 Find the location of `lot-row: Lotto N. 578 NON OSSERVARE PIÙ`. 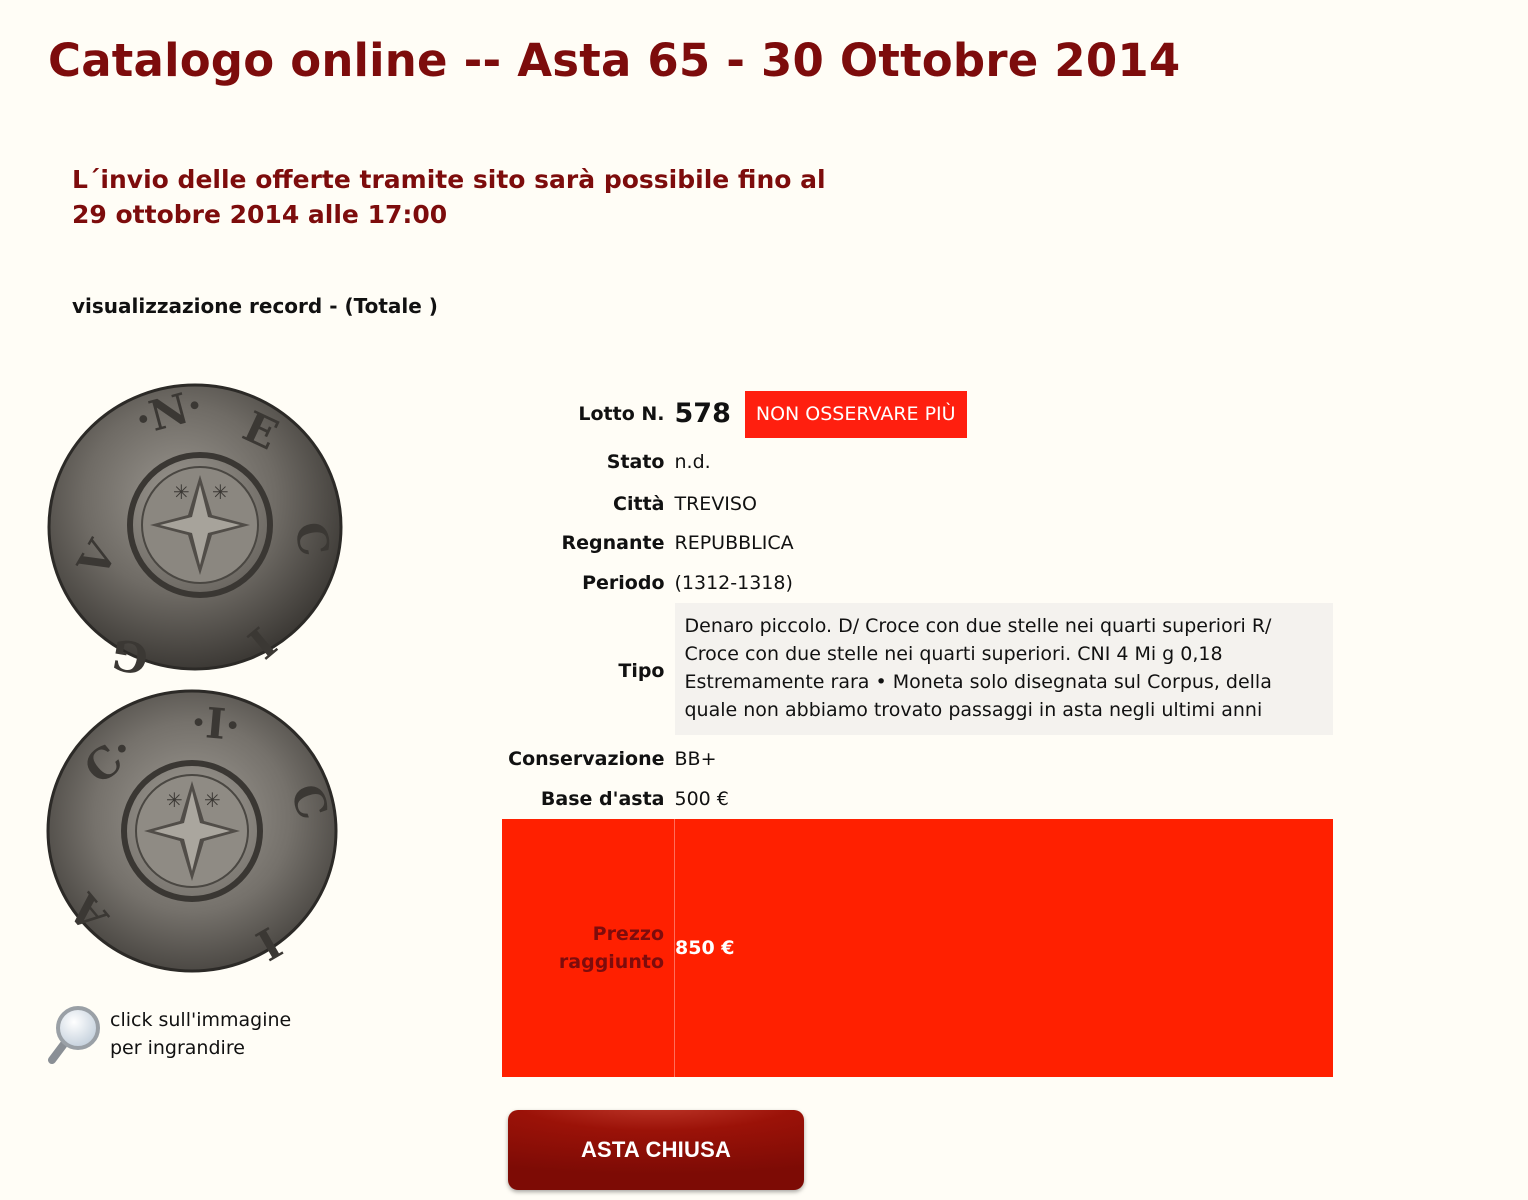

lot-row: Lotto N. 578 NON OSSERVARE PIÙ is located at coordinates (917, 414).